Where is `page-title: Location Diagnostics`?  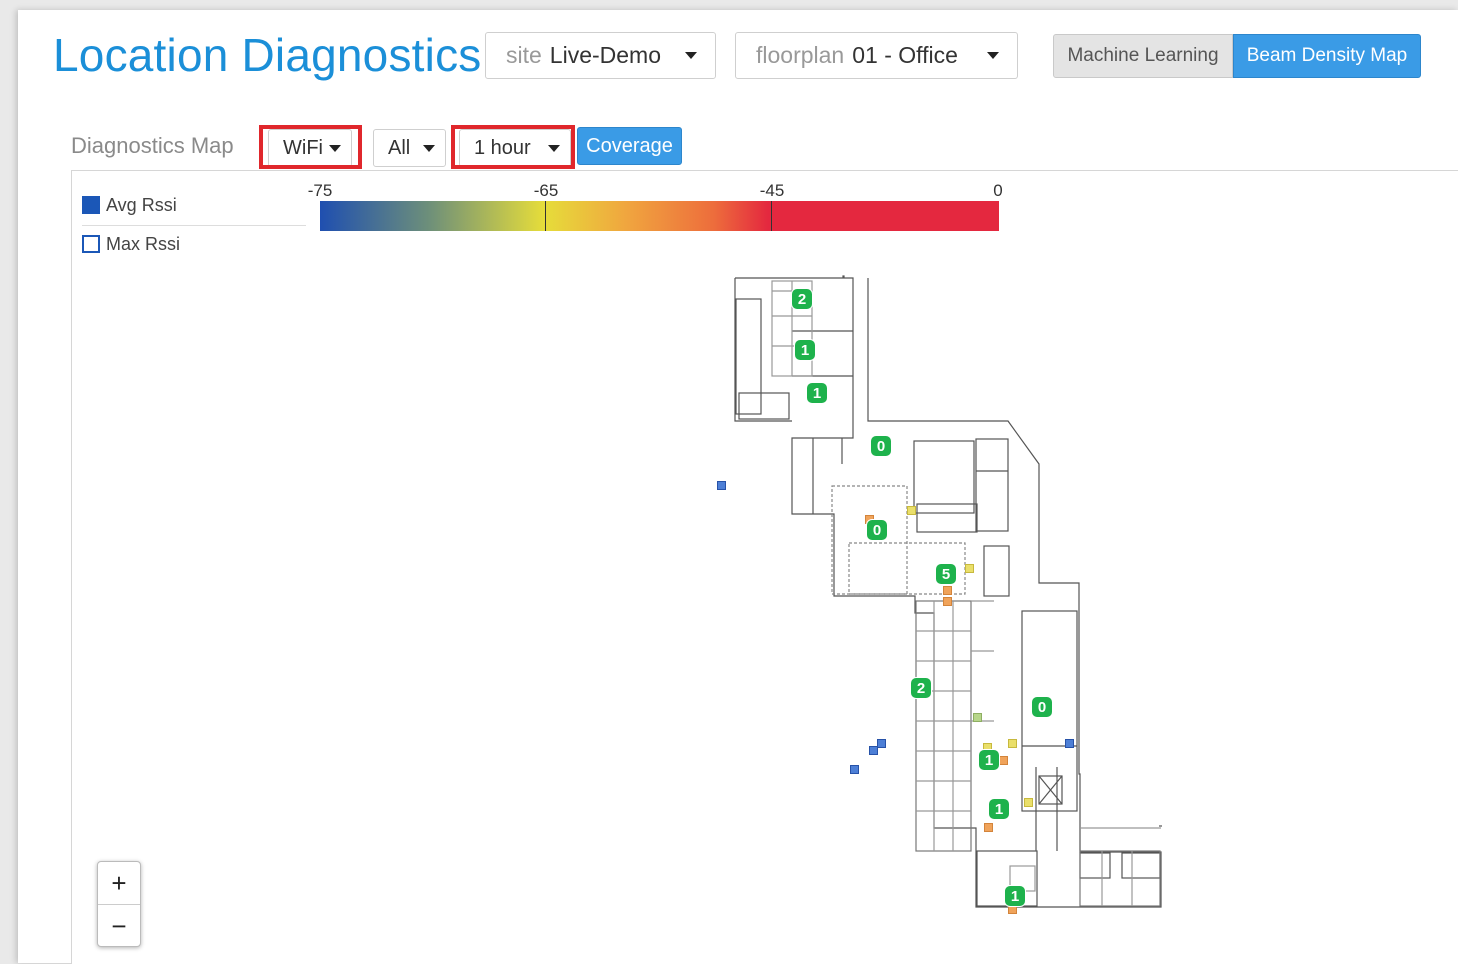 page-title: Location Diagnostics is located at coordinates (267, 55).